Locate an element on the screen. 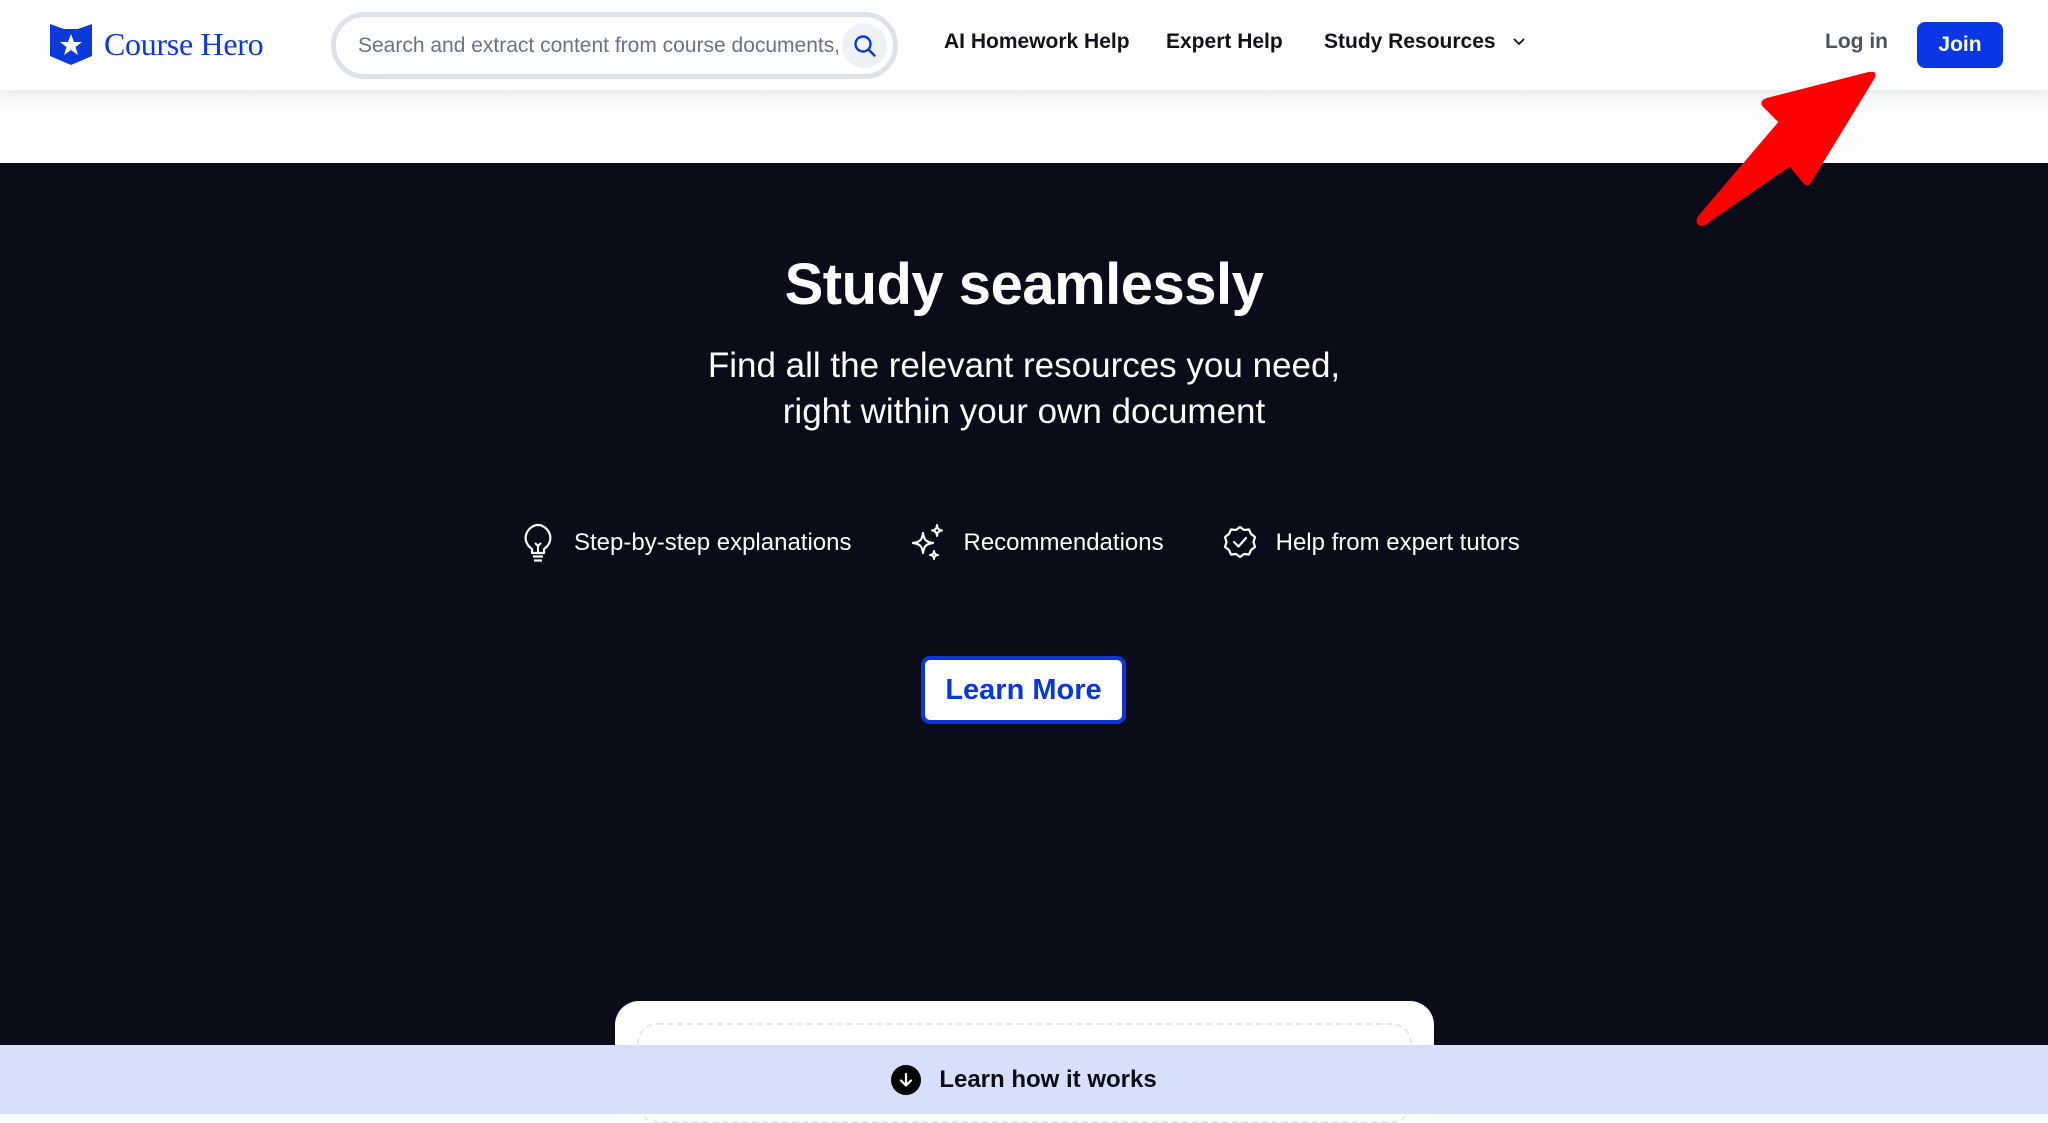 The height and width of the screenshot is (1123, 2048). search-button is located at coordinates (864, 45).